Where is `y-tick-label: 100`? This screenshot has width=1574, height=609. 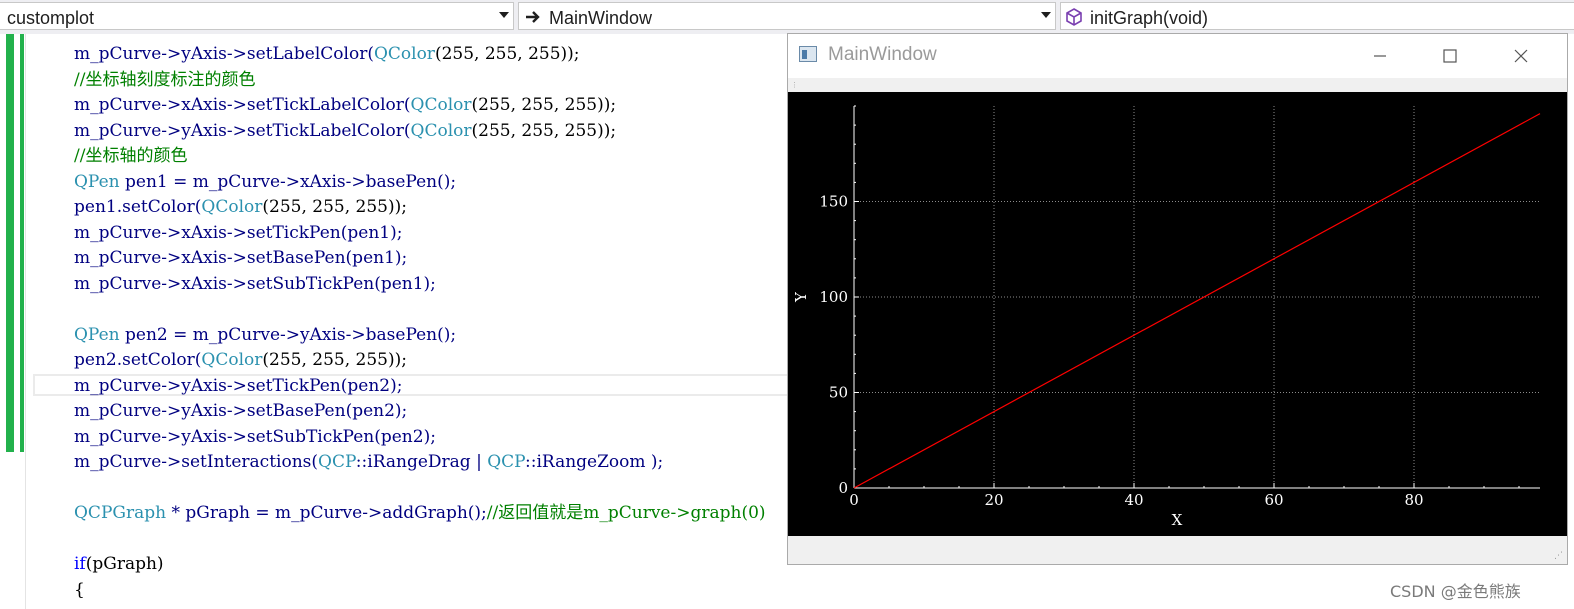 y-tick-label: 100 is located at coordinates (833, 297).